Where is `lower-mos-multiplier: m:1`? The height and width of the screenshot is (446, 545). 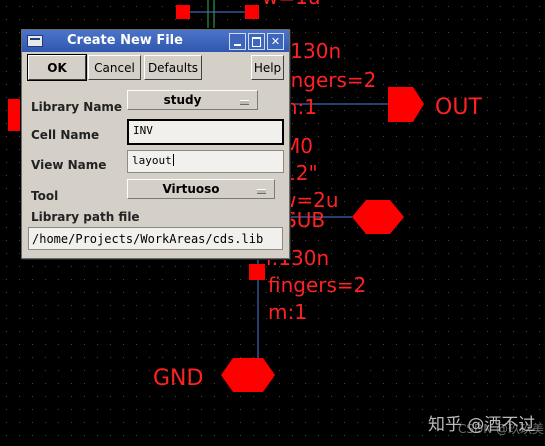
lower-mos-multiplier: m:1 is located at coordinates (287, 312).